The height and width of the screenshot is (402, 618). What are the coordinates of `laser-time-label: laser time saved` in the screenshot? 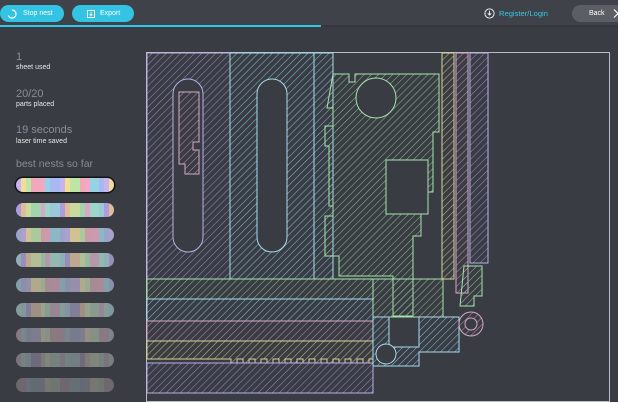 It's located at (41, 141).